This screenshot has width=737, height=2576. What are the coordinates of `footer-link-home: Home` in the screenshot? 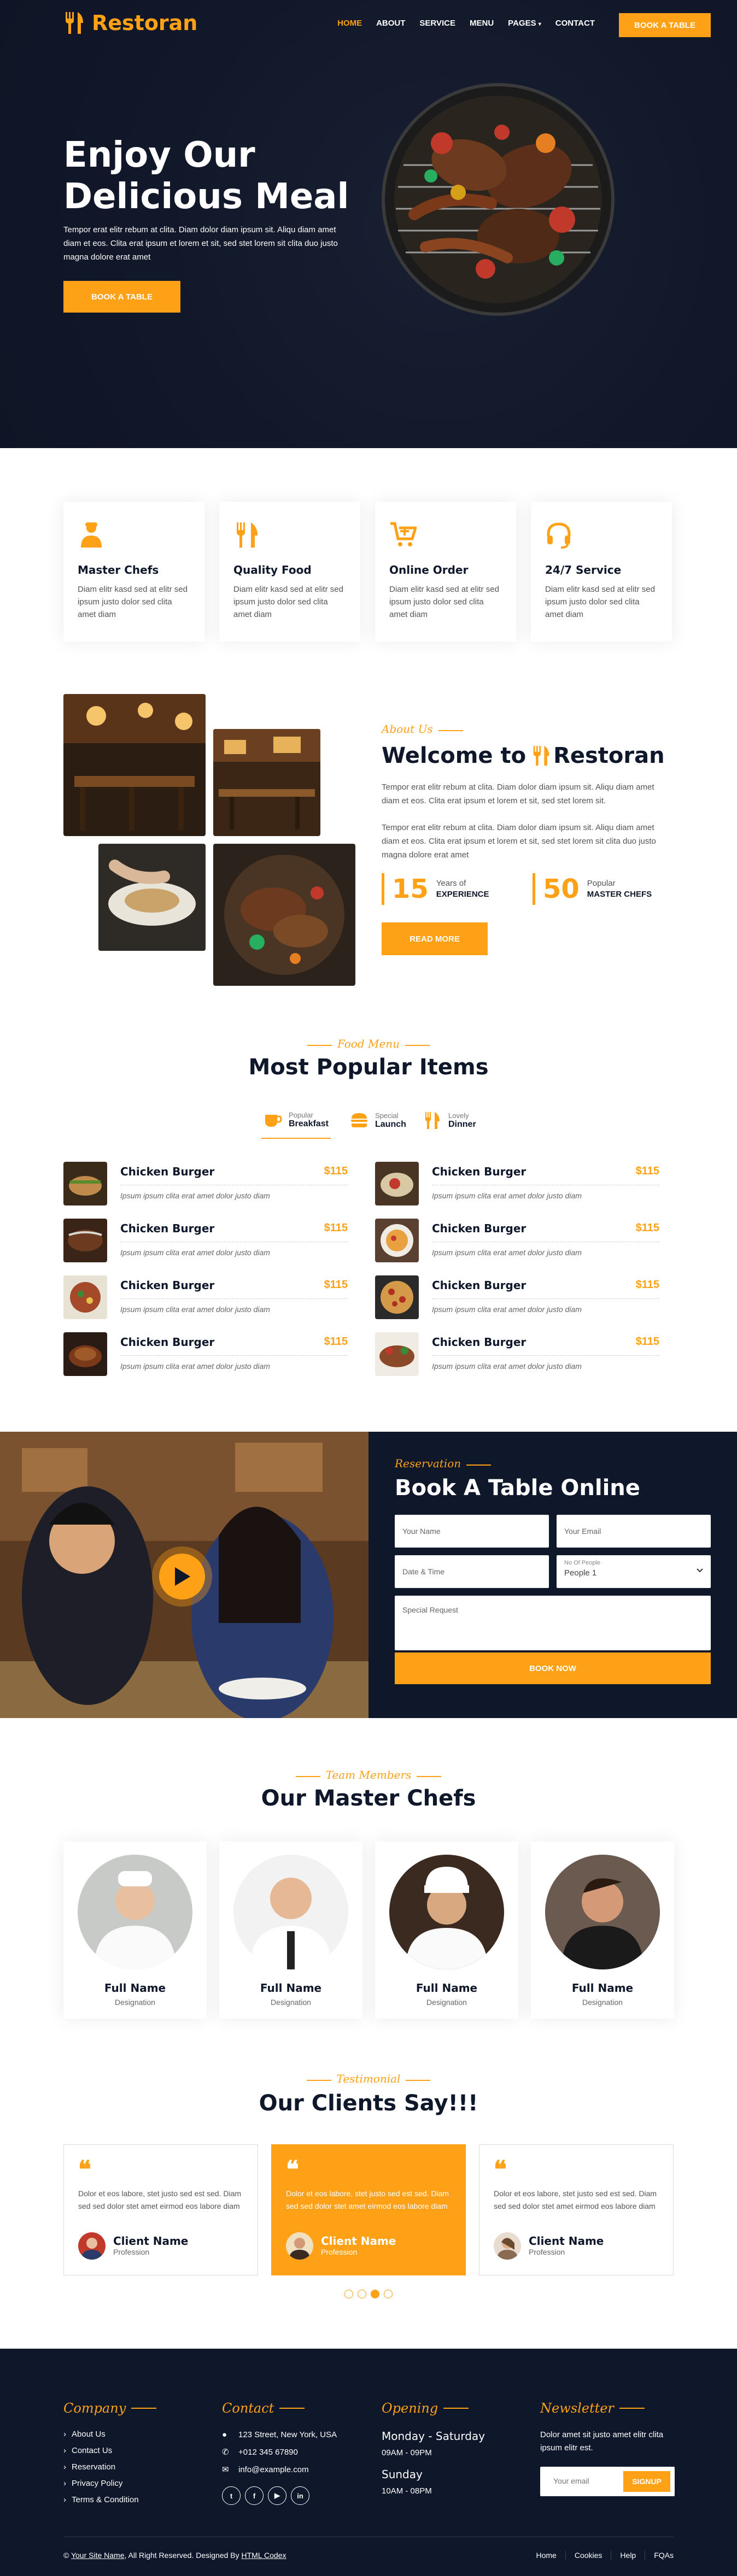 It's located at (546, 2555).